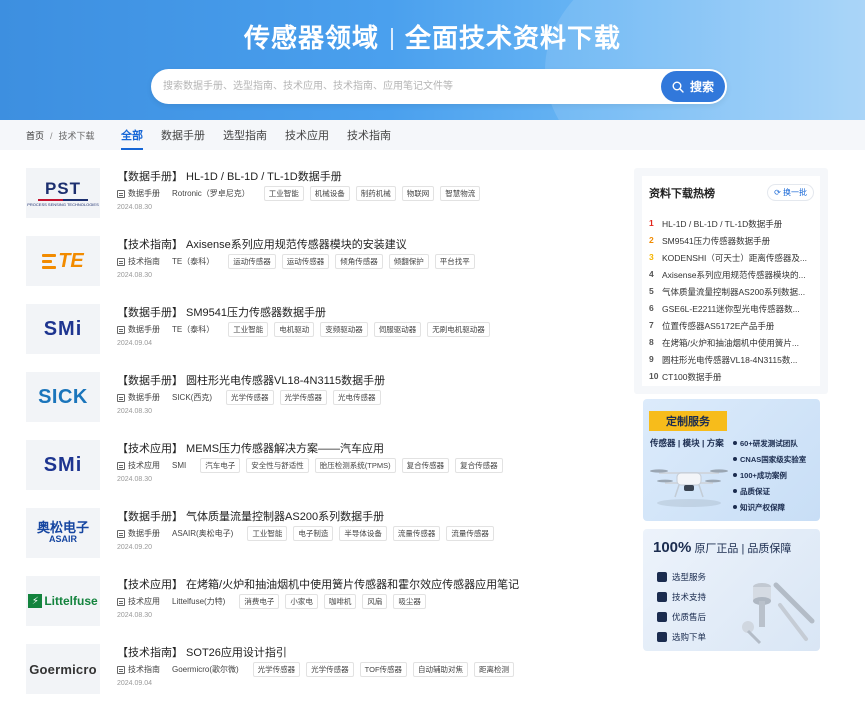 This screenshot has height=704, width=865. Describe the element at coordinates (198, 601) in the screenshot. I see `document-brand: Littelfuse(力特)` at that location.